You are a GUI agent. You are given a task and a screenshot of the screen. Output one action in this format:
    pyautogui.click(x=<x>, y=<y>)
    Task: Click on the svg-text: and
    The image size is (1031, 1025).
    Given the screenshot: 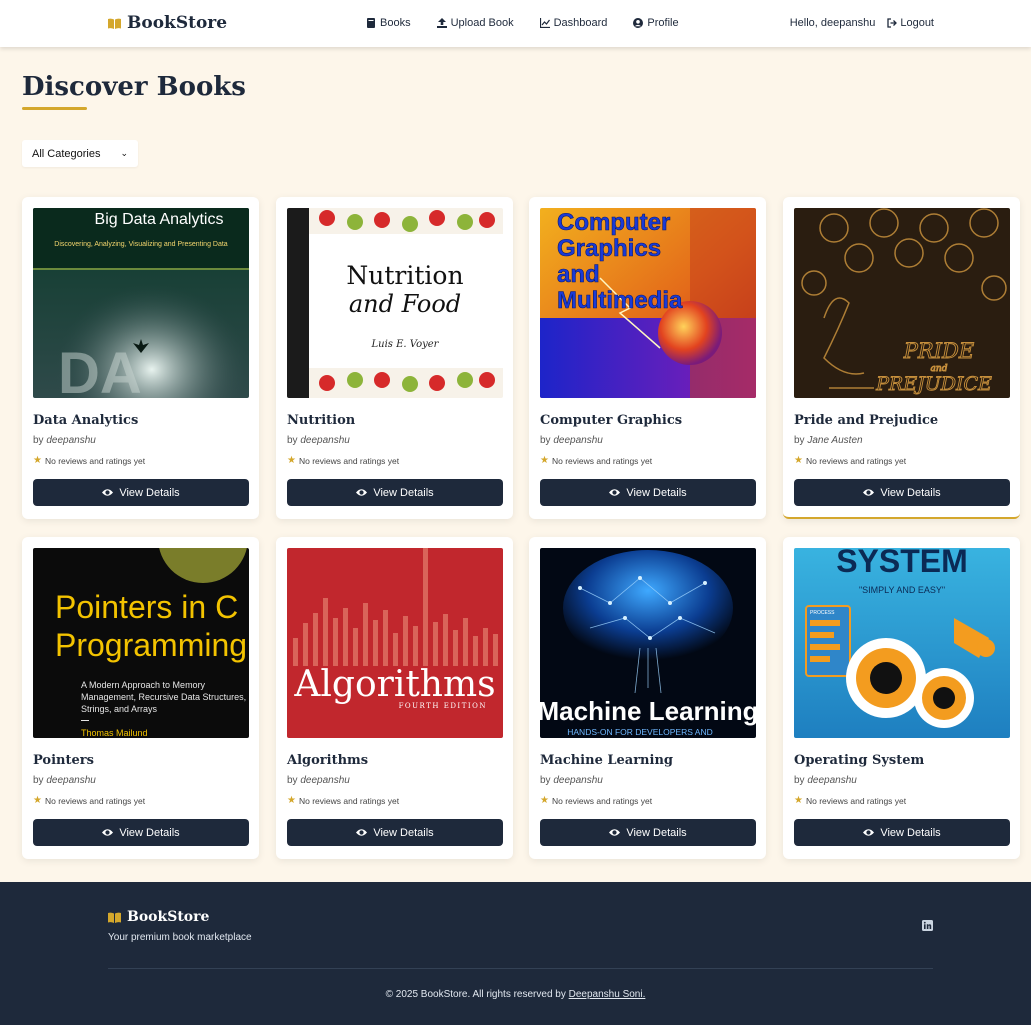 What is the action you would take?
    pyautogui.click(x=578, y=274)
    